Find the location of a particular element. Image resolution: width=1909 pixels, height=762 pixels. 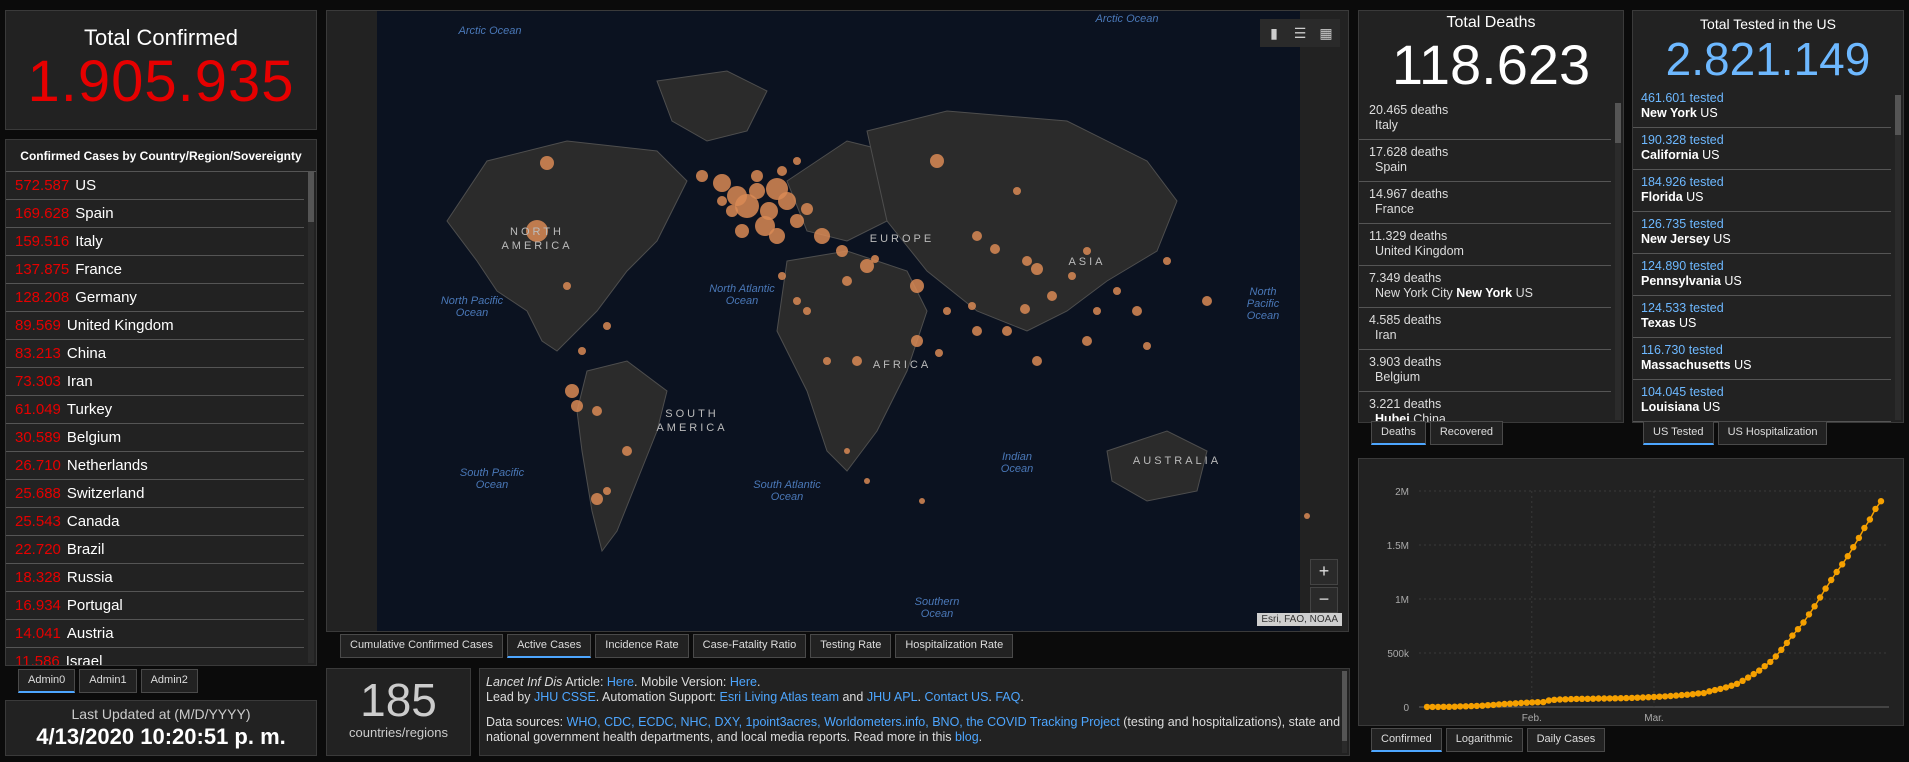

list-item: 89.569 United Kingdom is located at coordinates (155, 326).